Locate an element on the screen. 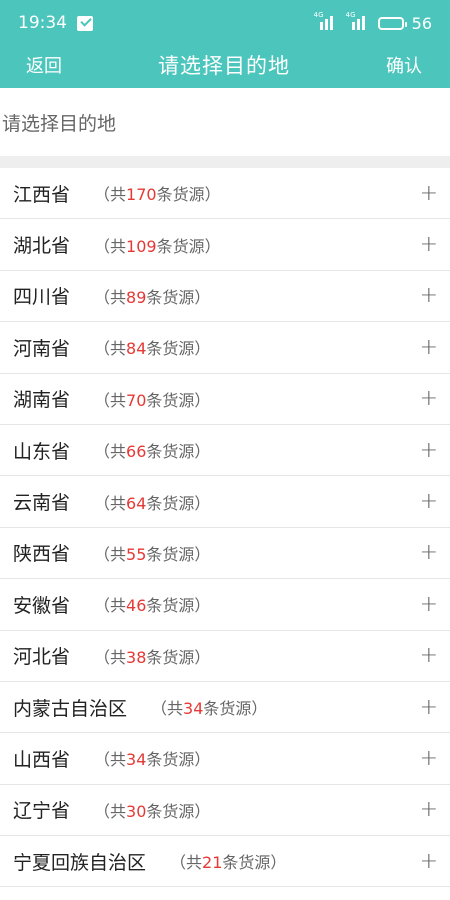 The height and width of the screenshot is (900, 450). province-name: 湖南省 is located at coordinates (42, 400).